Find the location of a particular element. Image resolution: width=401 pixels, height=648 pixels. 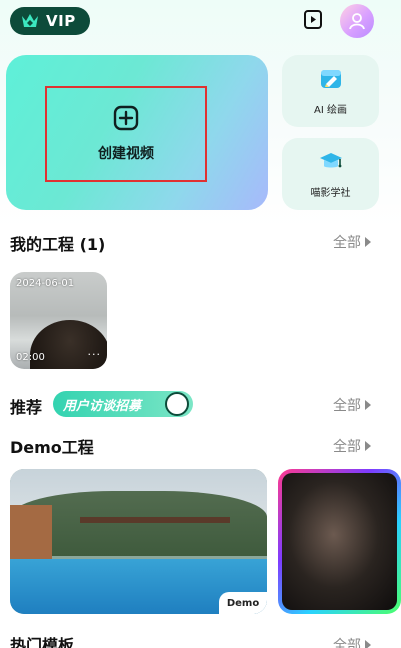

avatar is located at coordinates (357, 21).